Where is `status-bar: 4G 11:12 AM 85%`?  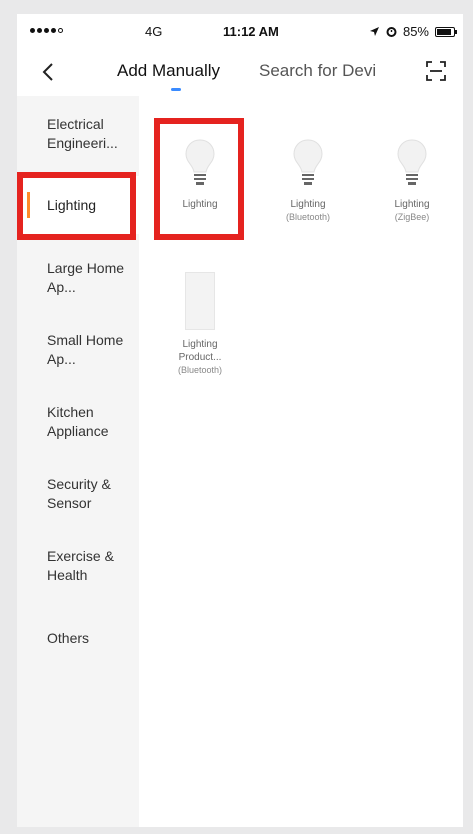
status-bar: 4G 11:12 AM 85% is located at coordinates (240, 31).